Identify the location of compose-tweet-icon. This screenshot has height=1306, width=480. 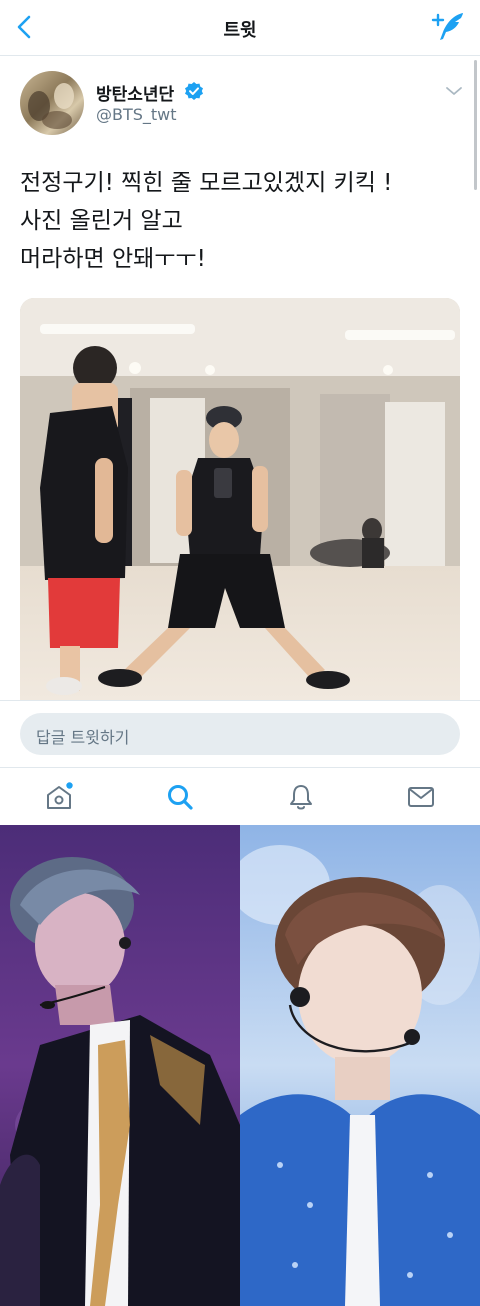
(448, 27).